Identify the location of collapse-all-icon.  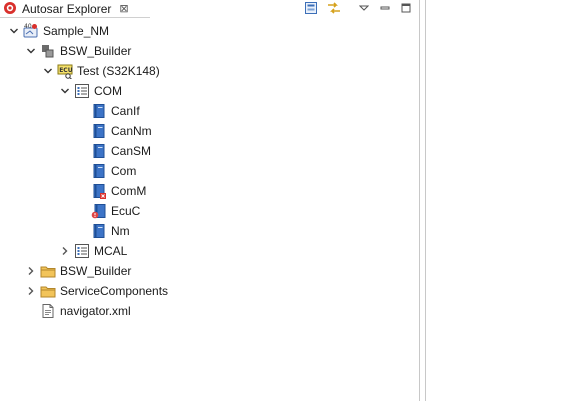
(311, 8).